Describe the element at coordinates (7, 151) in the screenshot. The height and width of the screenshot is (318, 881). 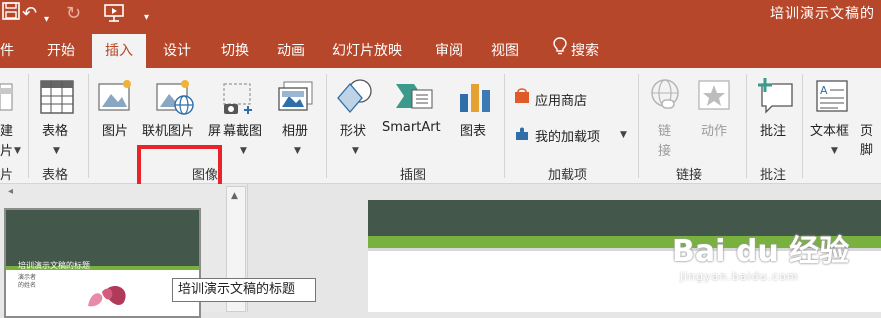
I see `new-slide-label-2: 片` at that location.